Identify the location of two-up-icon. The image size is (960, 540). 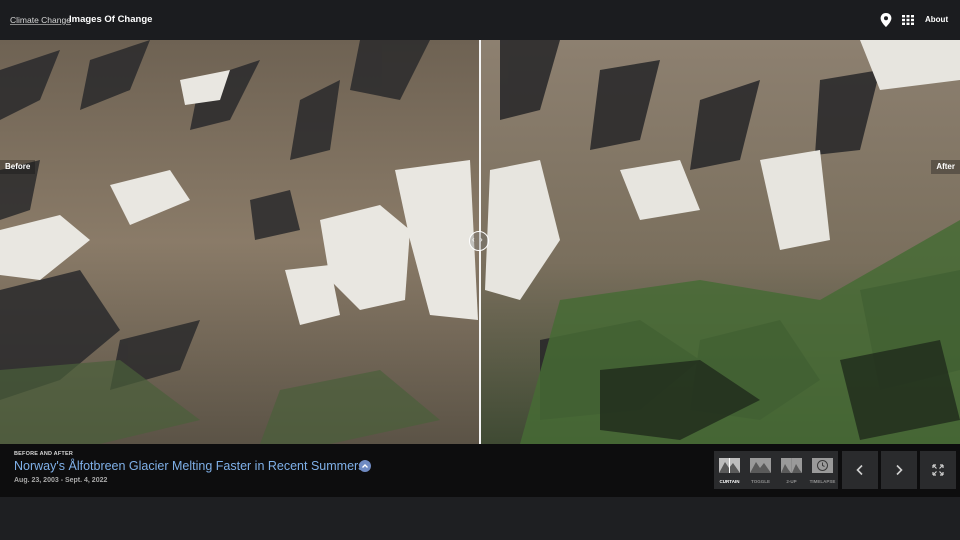
(791, 465).